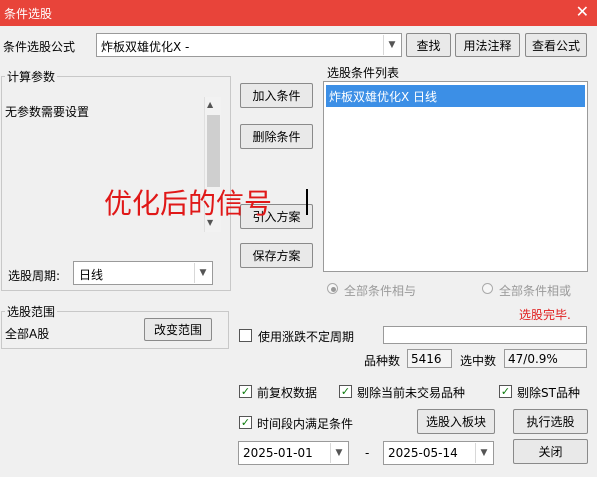  I want to click on remove-st-checkbox: ✓, so click(505, 391).